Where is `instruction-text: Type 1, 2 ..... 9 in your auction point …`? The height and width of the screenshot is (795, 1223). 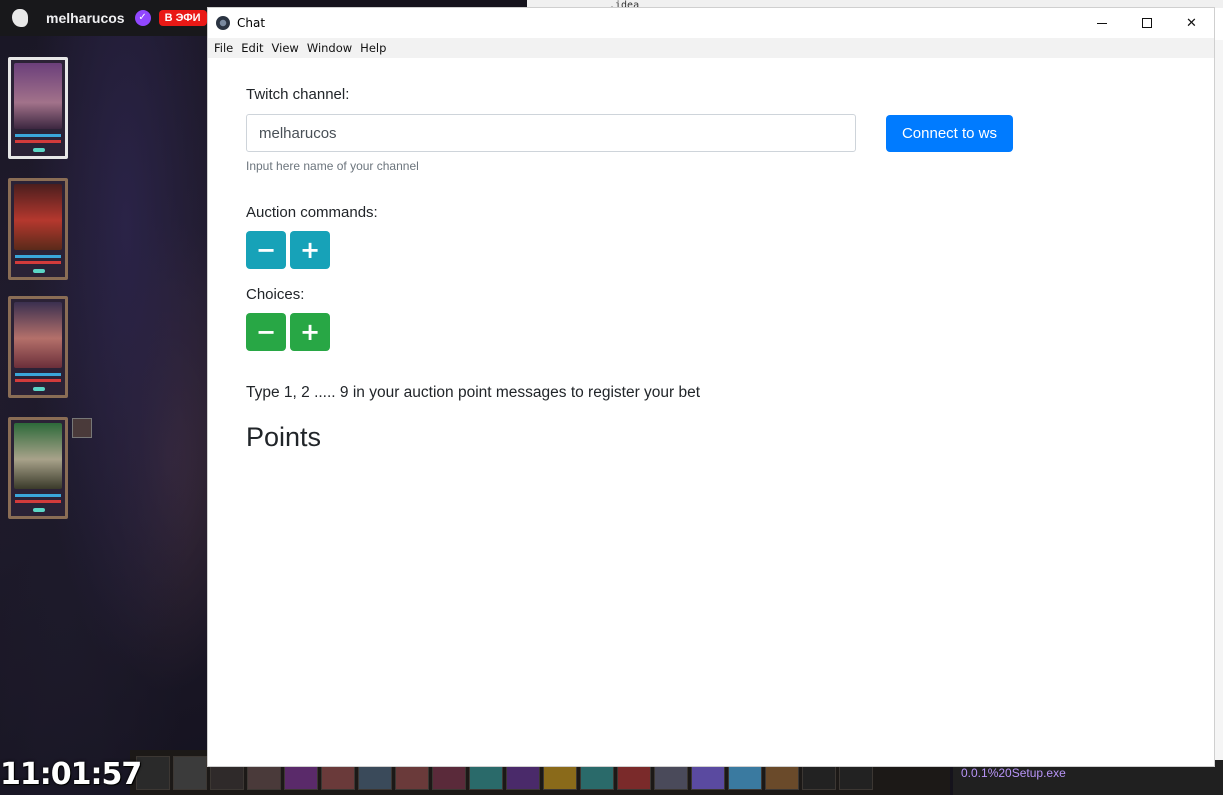 instruction-text: Type 1, 2 ..... 9 in your auction point … is located at coordinates (473, 392).